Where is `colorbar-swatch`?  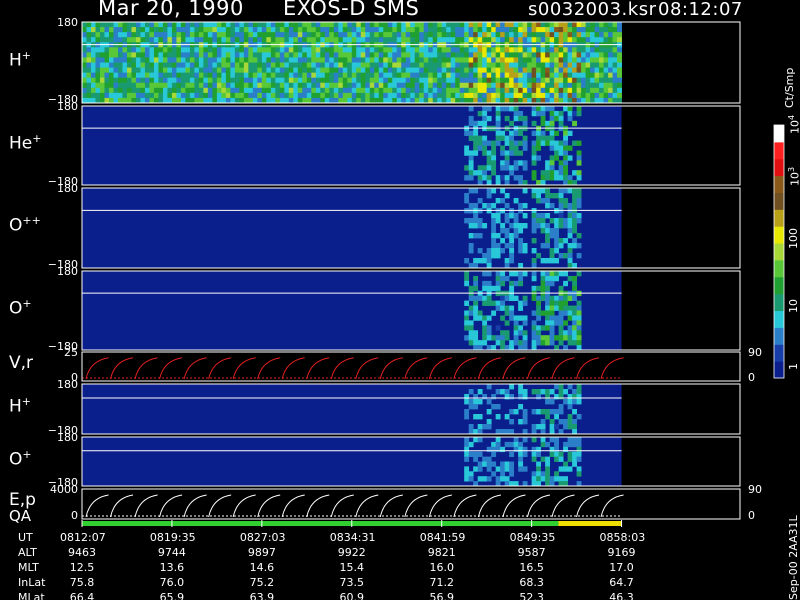 colorbar-swatch is located at coordinates (779, 302).